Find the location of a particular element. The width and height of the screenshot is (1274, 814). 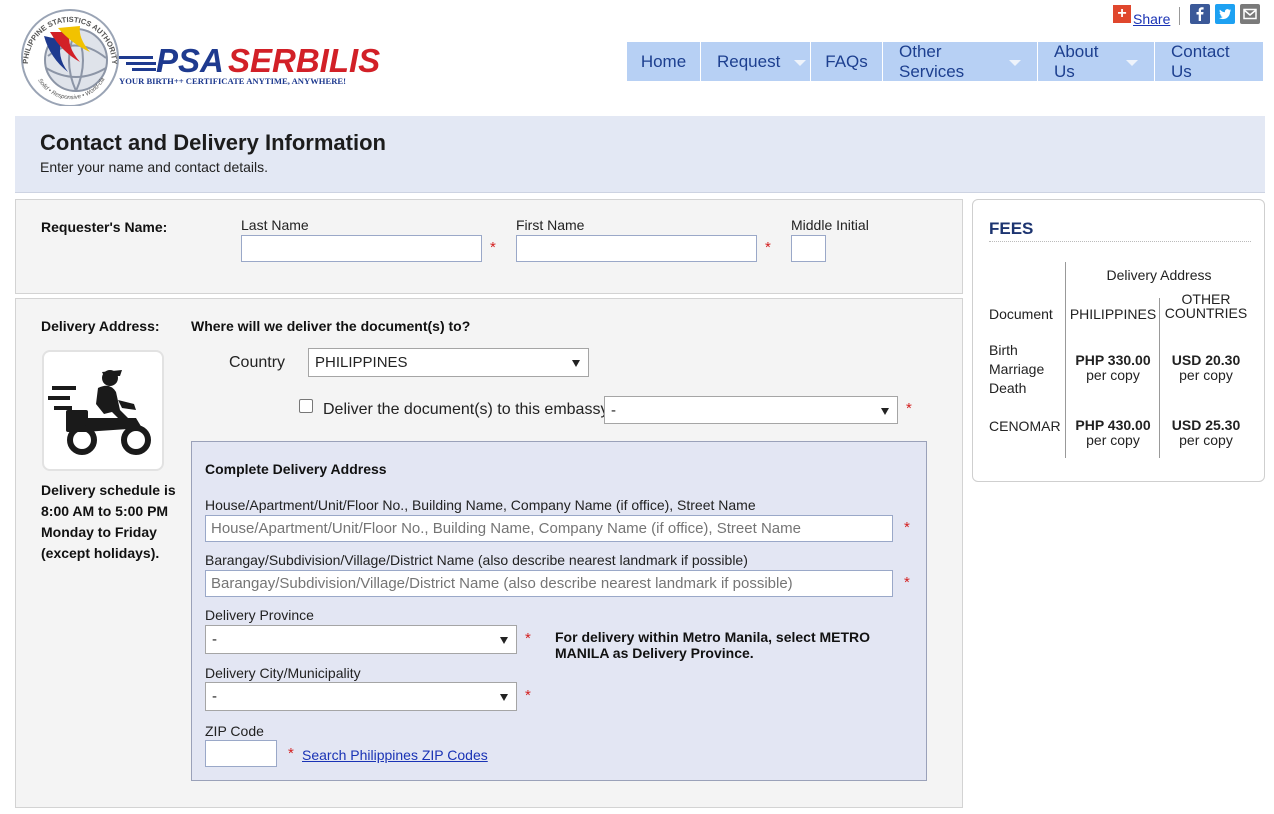

fees-title-divider is located at coordinates (1120, 241).